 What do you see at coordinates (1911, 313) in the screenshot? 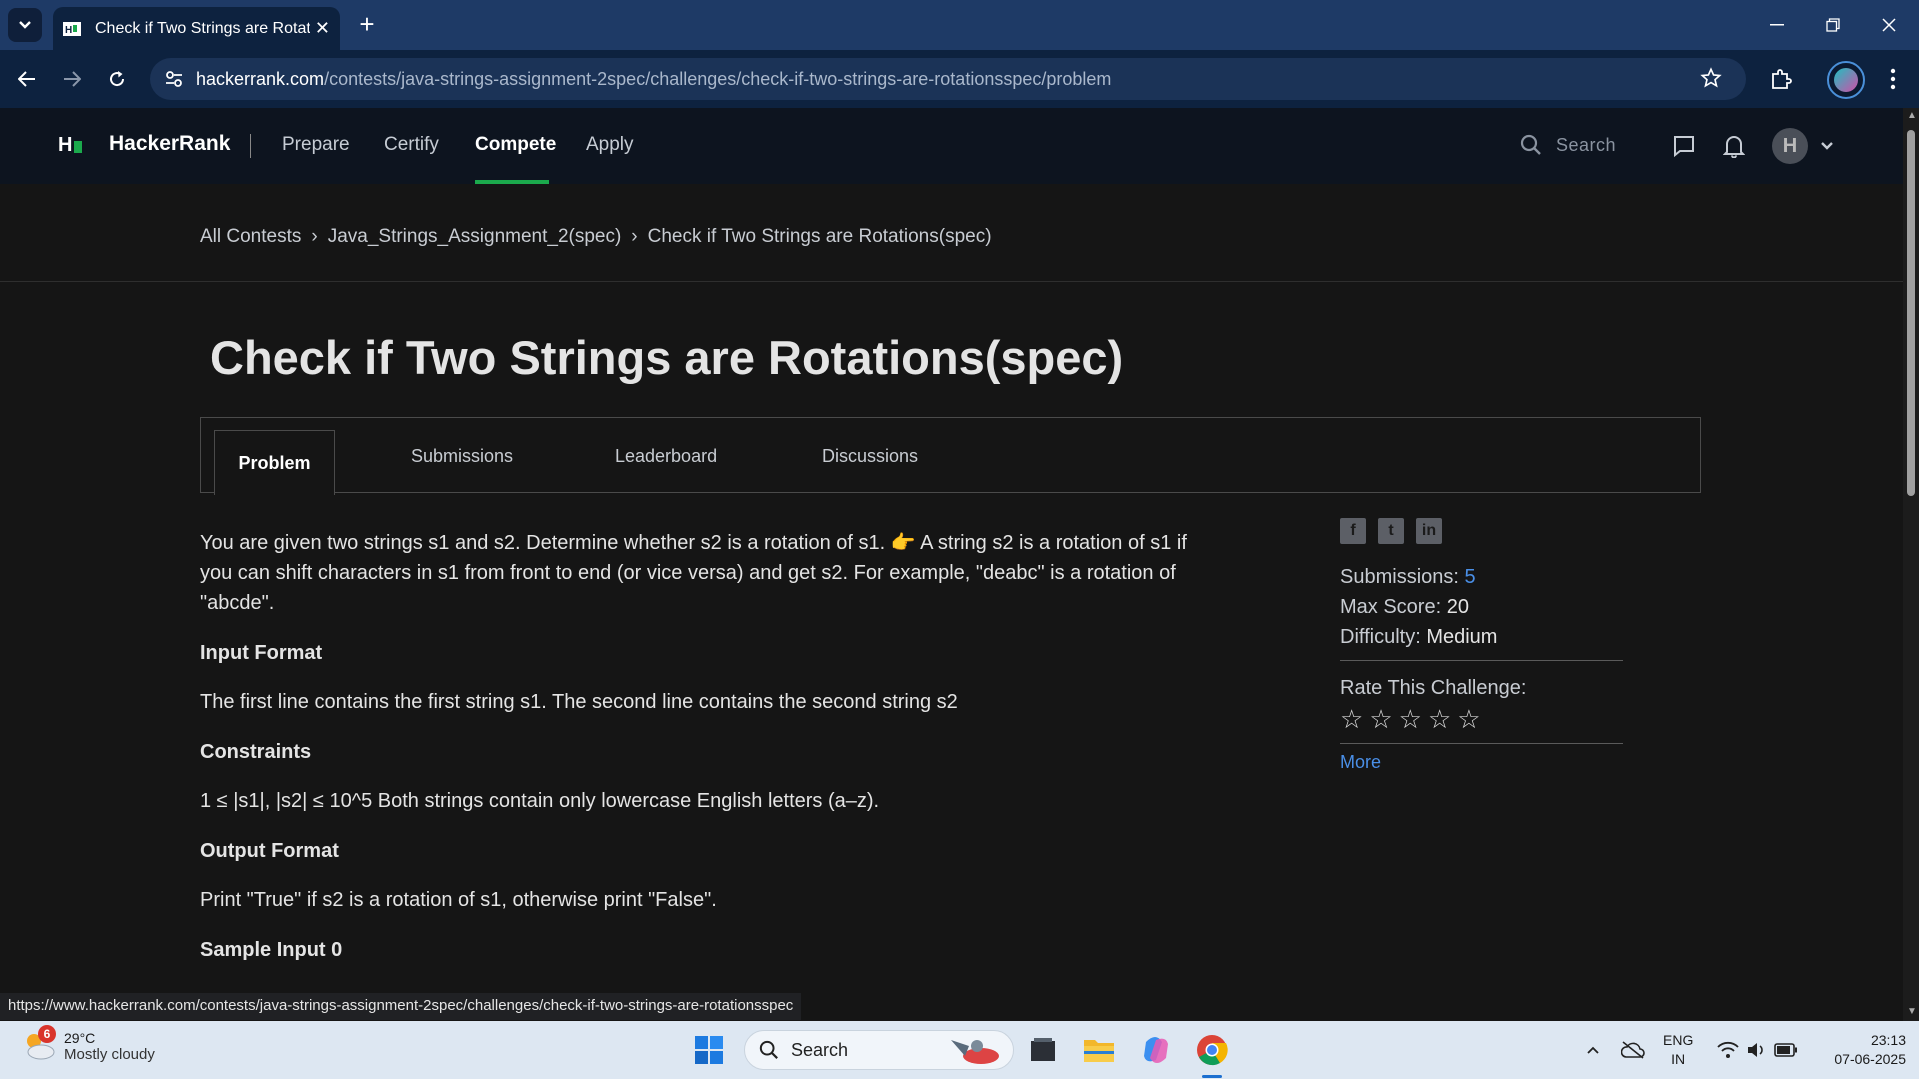
I see `scrollbar-thumb` at bounding box center [1911, 313].